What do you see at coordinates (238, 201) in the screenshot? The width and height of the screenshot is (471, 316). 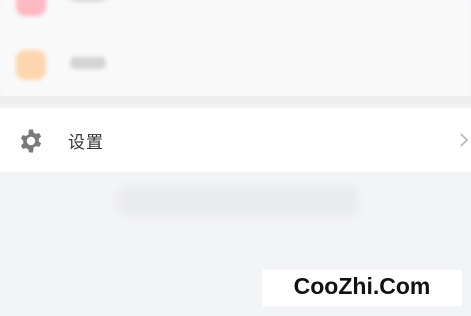 I see `blurred-content` at bounding box center [238, 201].